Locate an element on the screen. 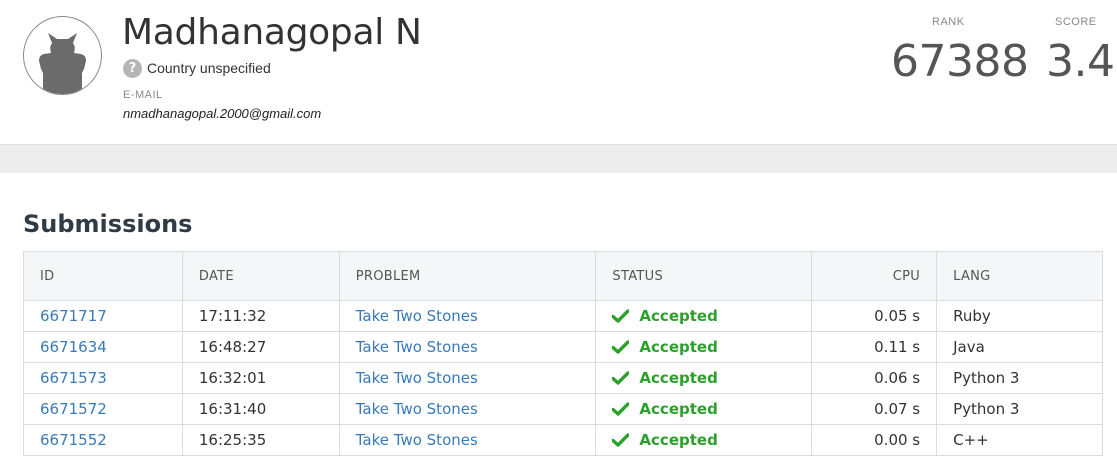 The width and height of the screenshot is (1117, 462). country: ? Country unspecified is located at coordinates (197, 68).